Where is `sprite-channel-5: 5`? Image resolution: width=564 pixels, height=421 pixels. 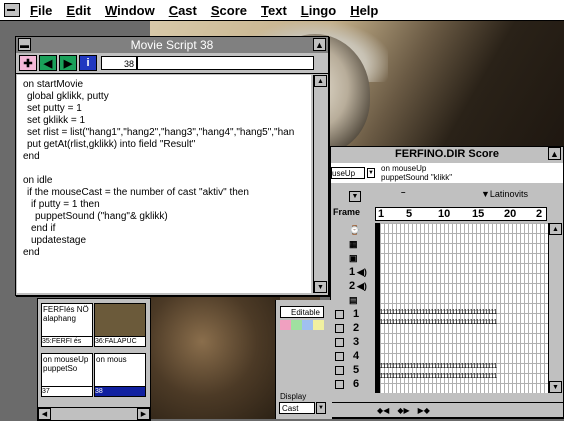
sprite-channel-5: 5 is located at coordinates (353, 370).